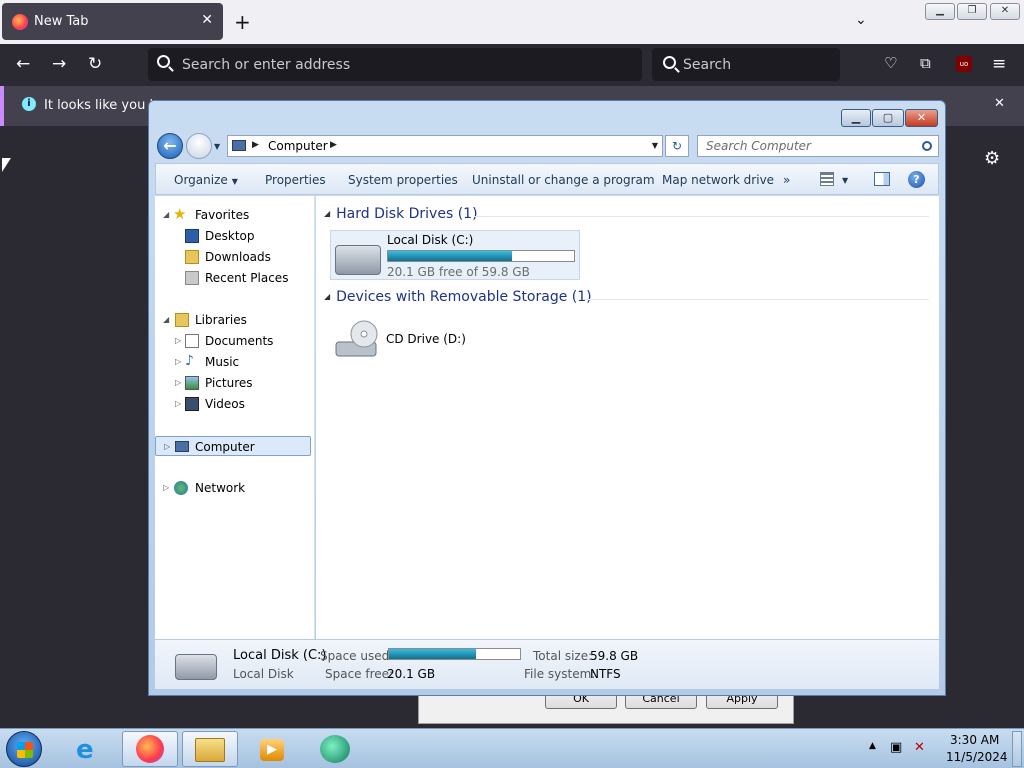 Image resolution: width=1024 pixels, height=768 pixels. What do you see at coordinates (999, 103) in the screenshot?
I see `close-notification-icon: ✕` at bounding box center [999, 103].